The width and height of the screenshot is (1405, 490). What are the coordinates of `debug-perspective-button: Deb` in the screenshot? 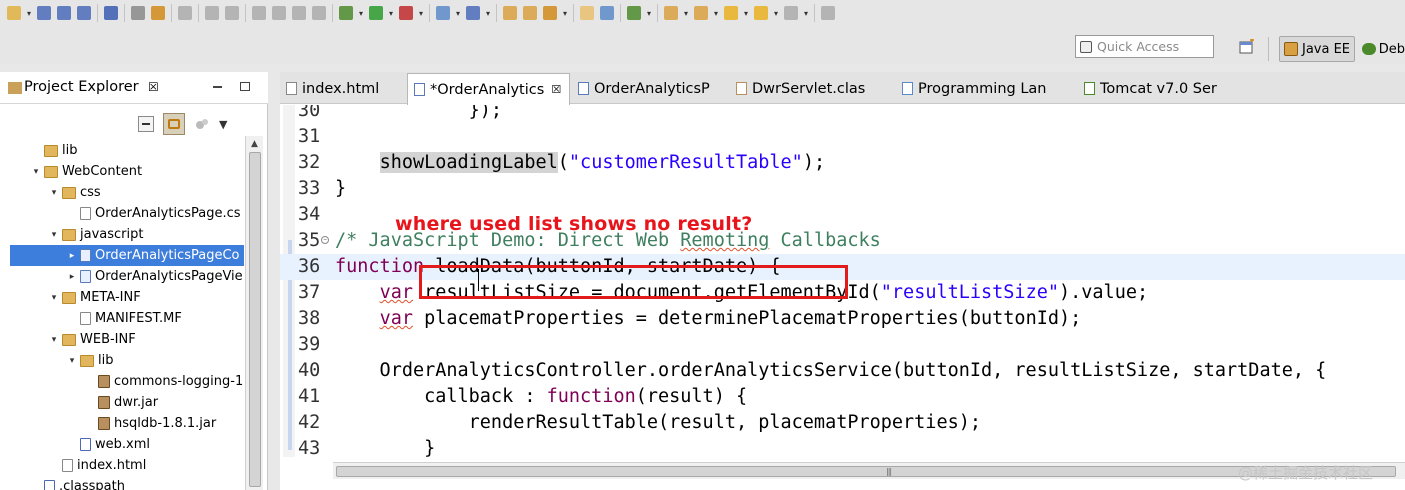 It's located at (1383, 49).